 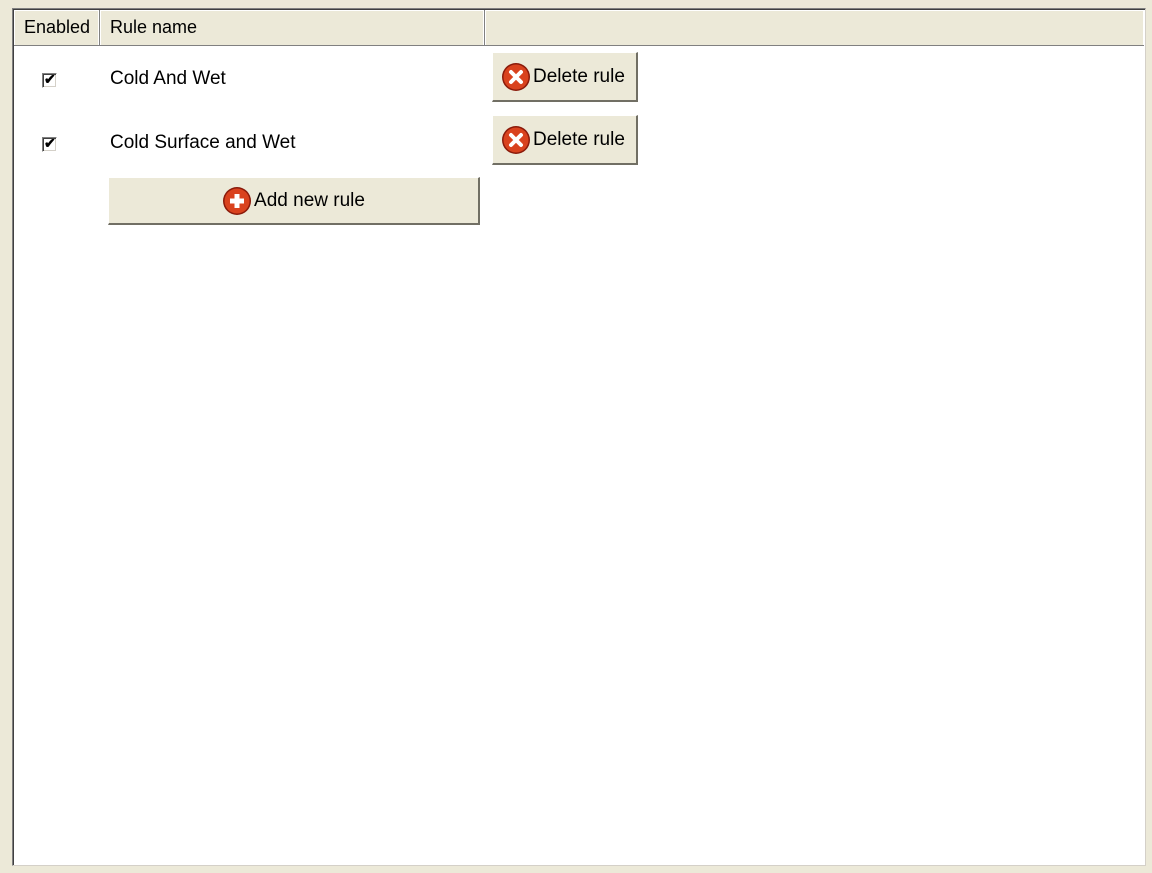 What do you see at coordinates (168, 78) in the screenshot?
I see `rule-name-label: Cold And Wet` at bounding box center [168, 78].